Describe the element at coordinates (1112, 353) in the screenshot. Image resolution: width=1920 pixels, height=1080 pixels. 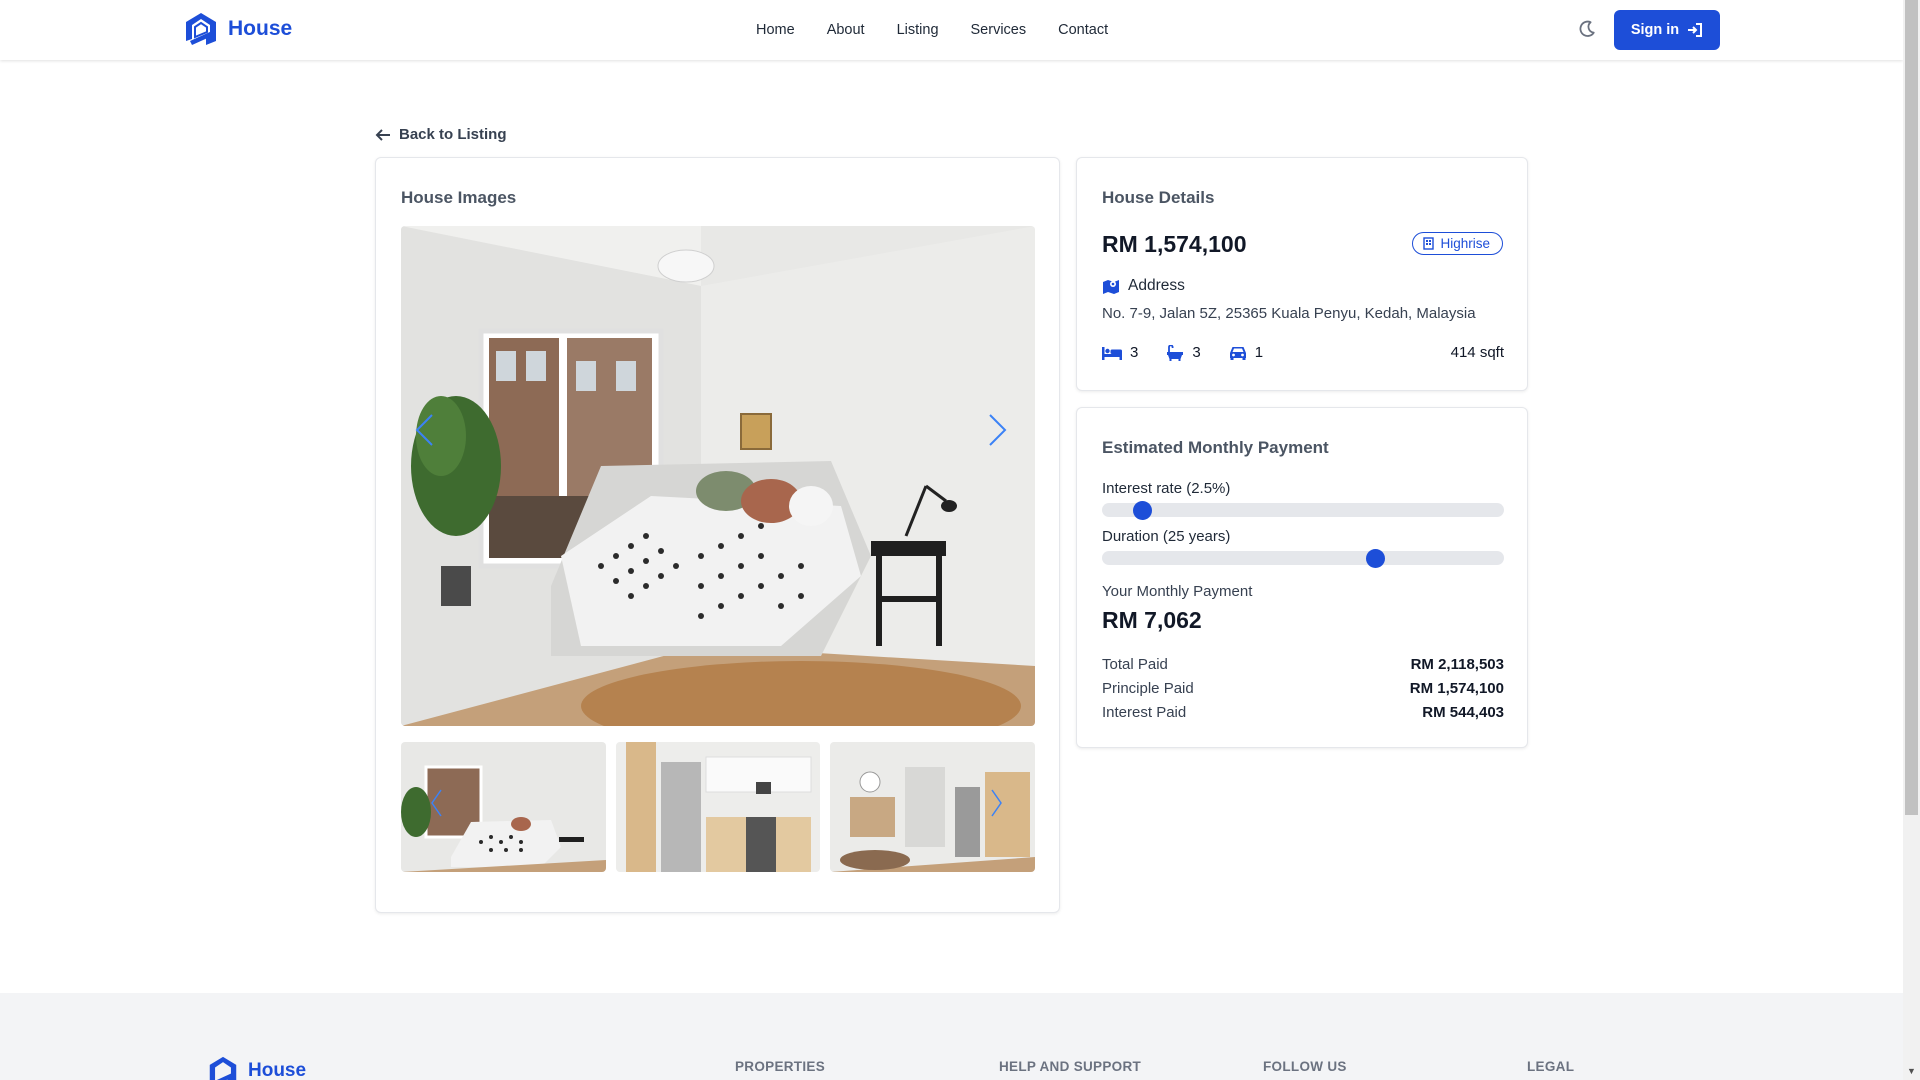
I see `bed-icon` at that location.